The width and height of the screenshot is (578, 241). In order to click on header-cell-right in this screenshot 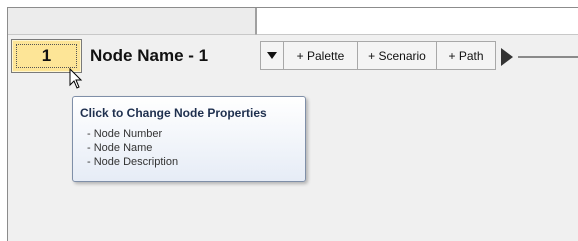, I will do `click(417, 21)`.